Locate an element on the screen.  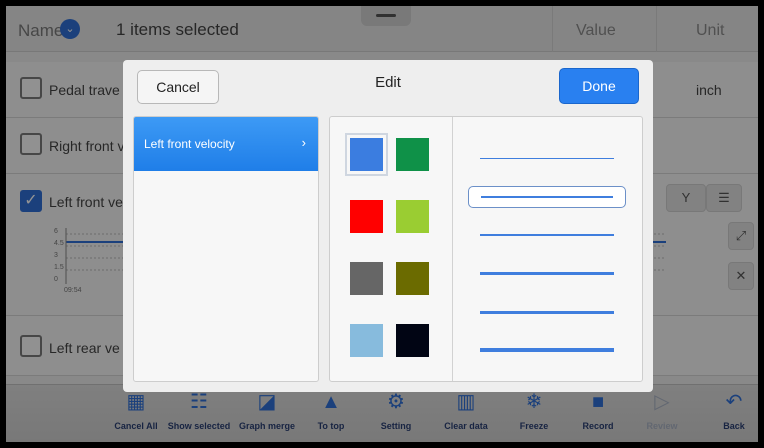
done-button: Done is located at coordinates (599, 86).